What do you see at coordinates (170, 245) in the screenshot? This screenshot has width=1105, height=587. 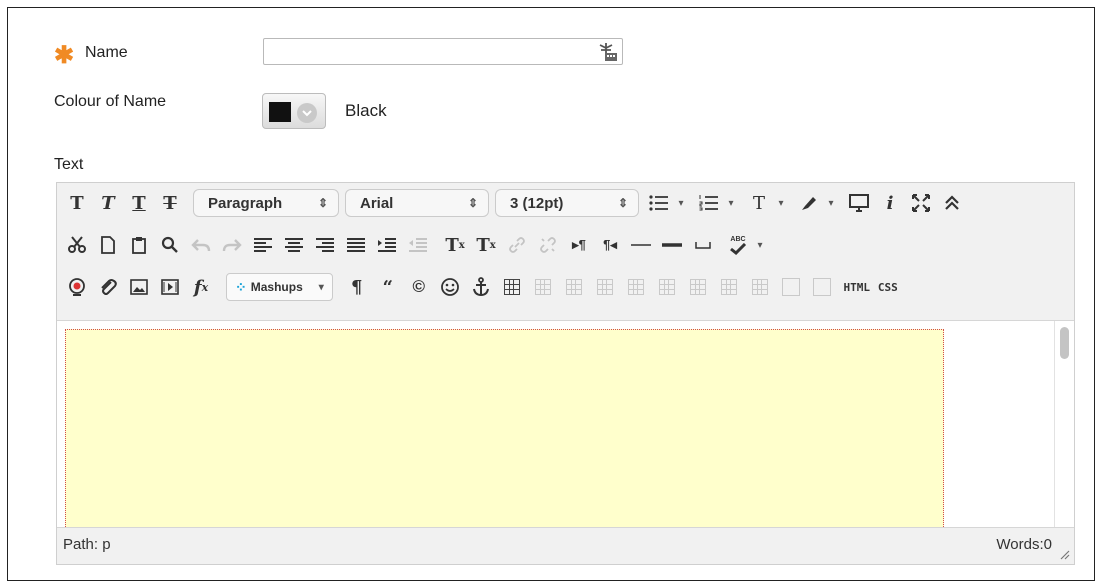 I see `search-icon` at bounding box center [170, 245].